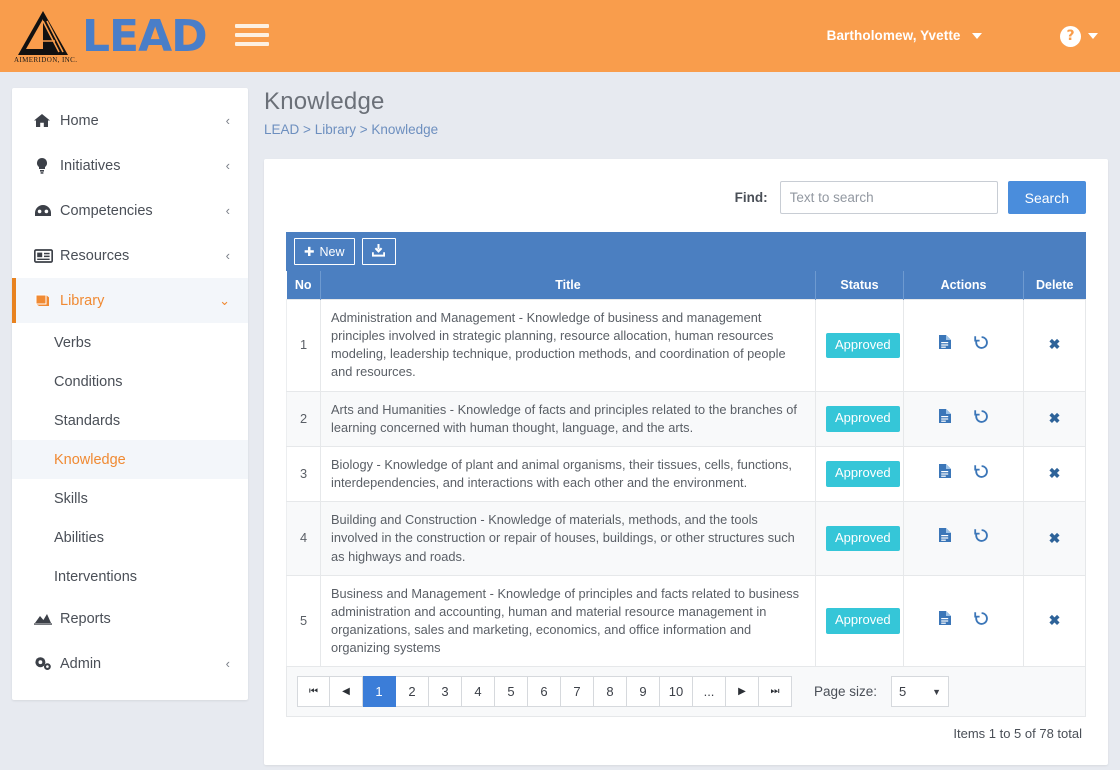 The width and height of the screenshot is (1120, 770). I want to click on pagination-page-6: 6, so click(544, 692).